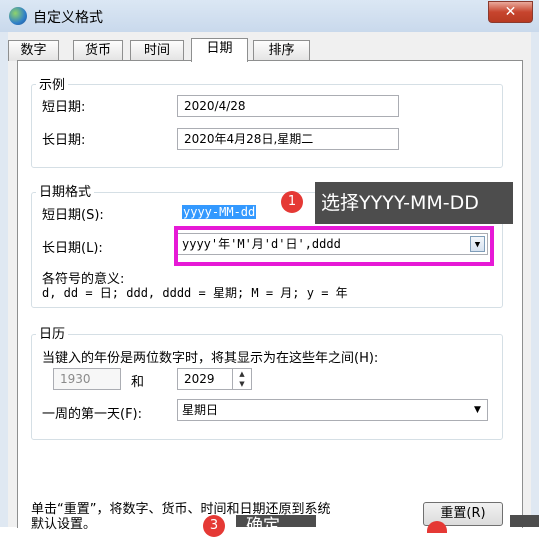 The width and height of the screenshot is (539, 537). Describe the element at coordinates (477, 410) in the screenshot. I see `chevron-down-icon: ▼` at that location.